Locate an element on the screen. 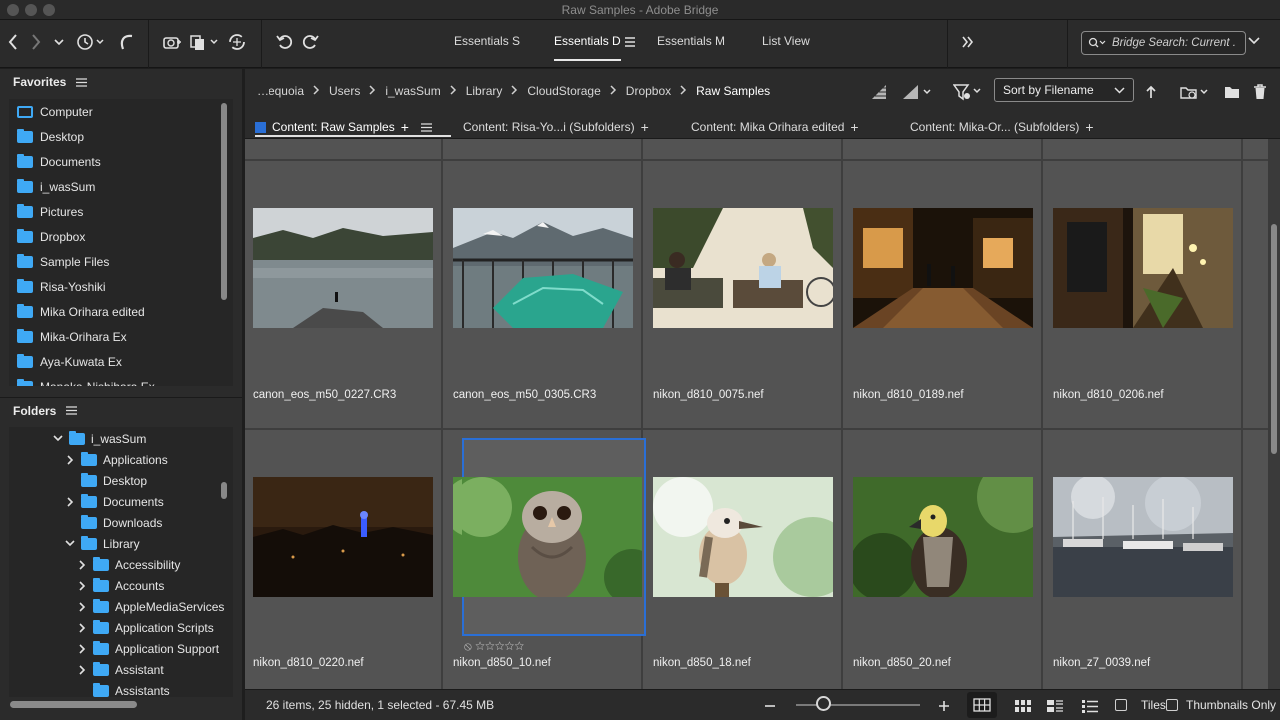 The width and height of the screenshot is (1280, 720). breadcrumb-item: Library is located at coordinates (484, 91).